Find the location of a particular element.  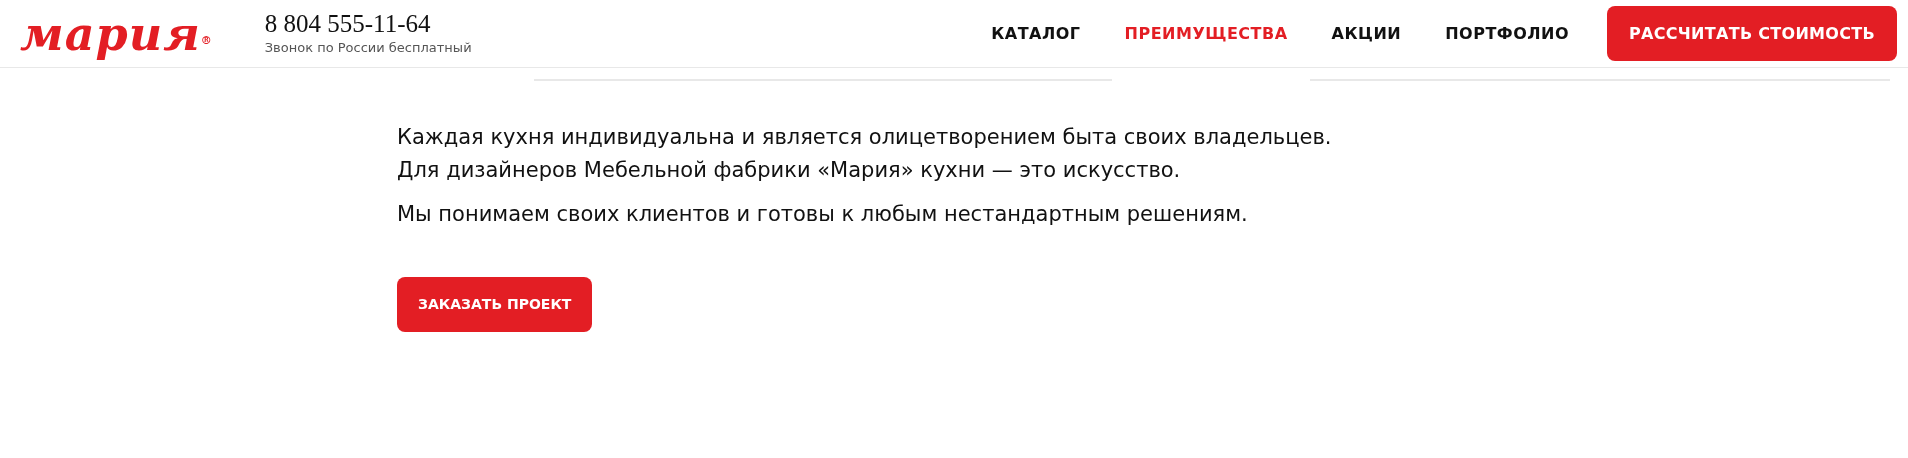

paragraph: Мы понимаем своих клиентов и готовы к любым нестандартным решениям. is located at coordinates (823, 215).